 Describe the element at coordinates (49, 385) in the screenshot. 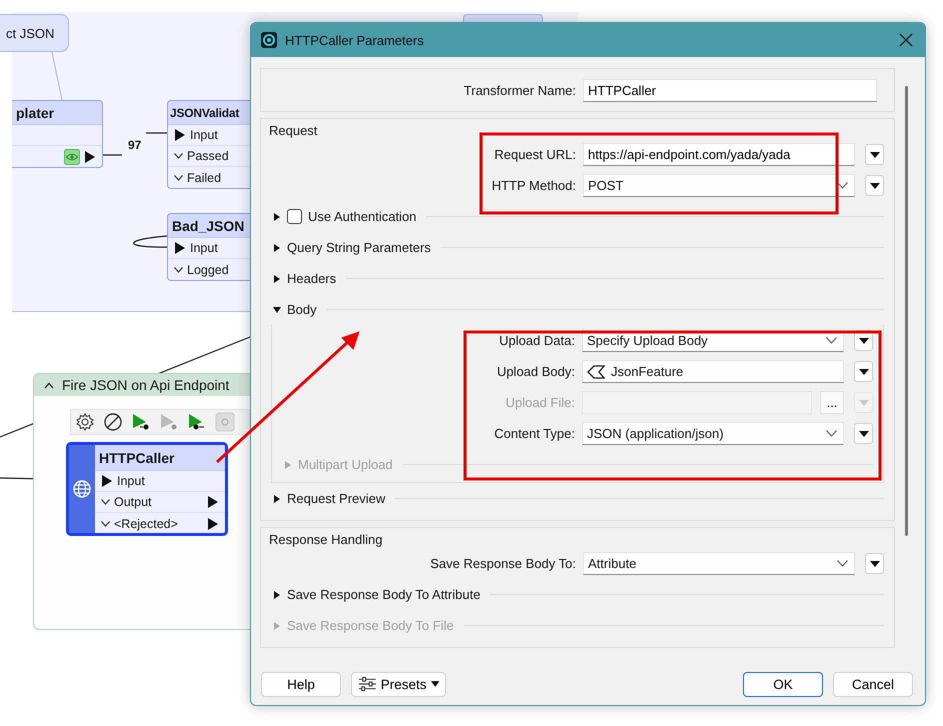

I see `chevron-up-icon` at that location.